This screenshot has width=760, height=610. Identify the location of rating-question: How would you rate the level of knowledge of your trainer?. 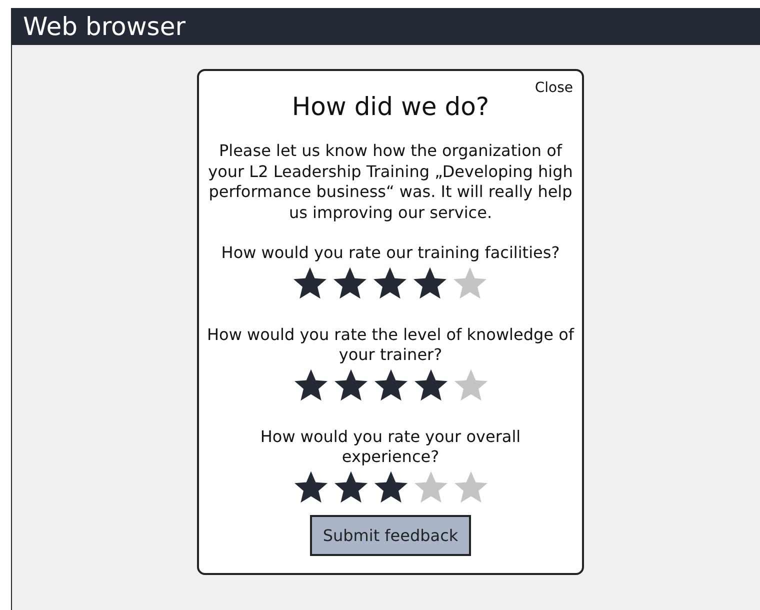
(390, 345).